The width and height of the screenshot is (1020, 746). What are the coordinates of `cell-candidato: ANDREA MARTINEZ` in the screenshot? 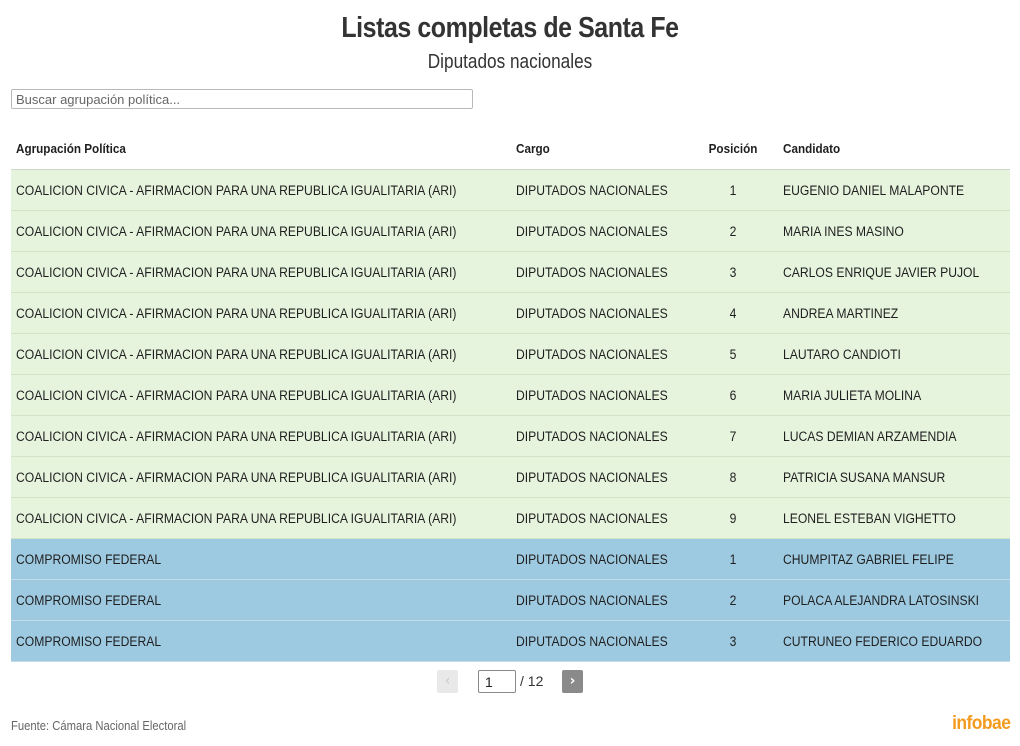 It's located at (841, 313).